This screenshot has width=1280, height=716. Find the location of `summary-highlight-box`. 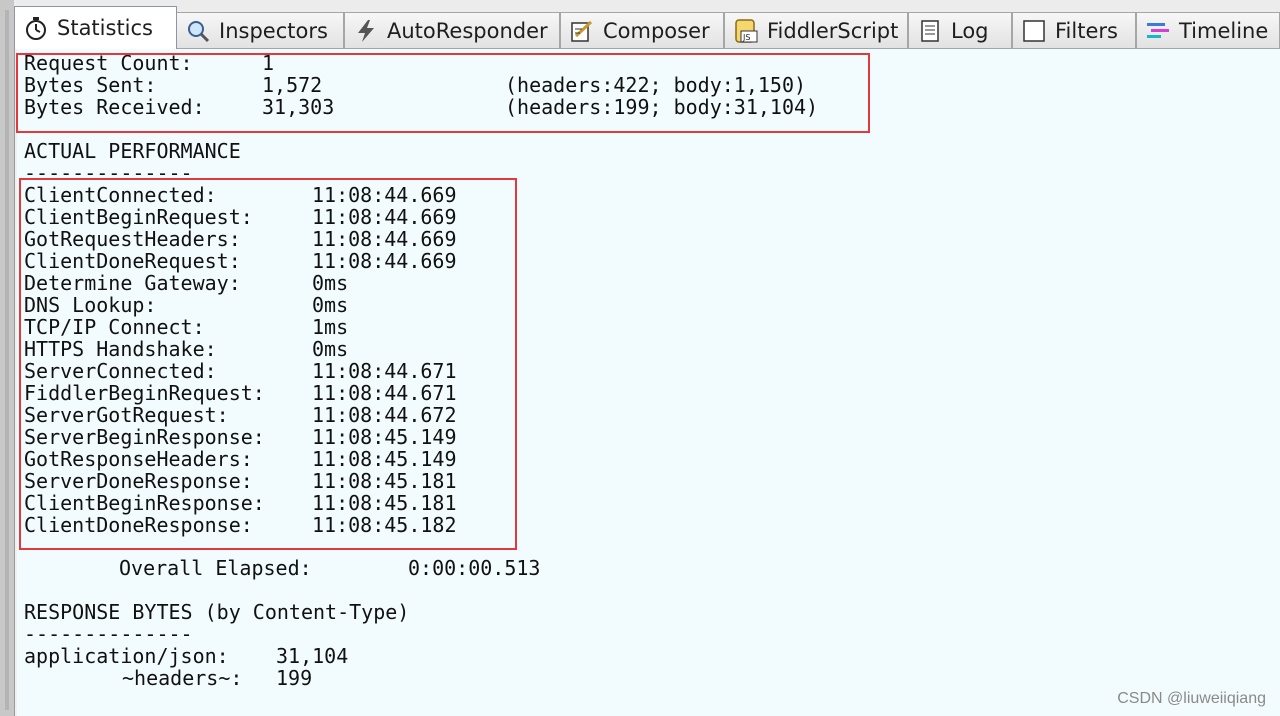

summary-highlight-box is located at coordinates (443, 93).